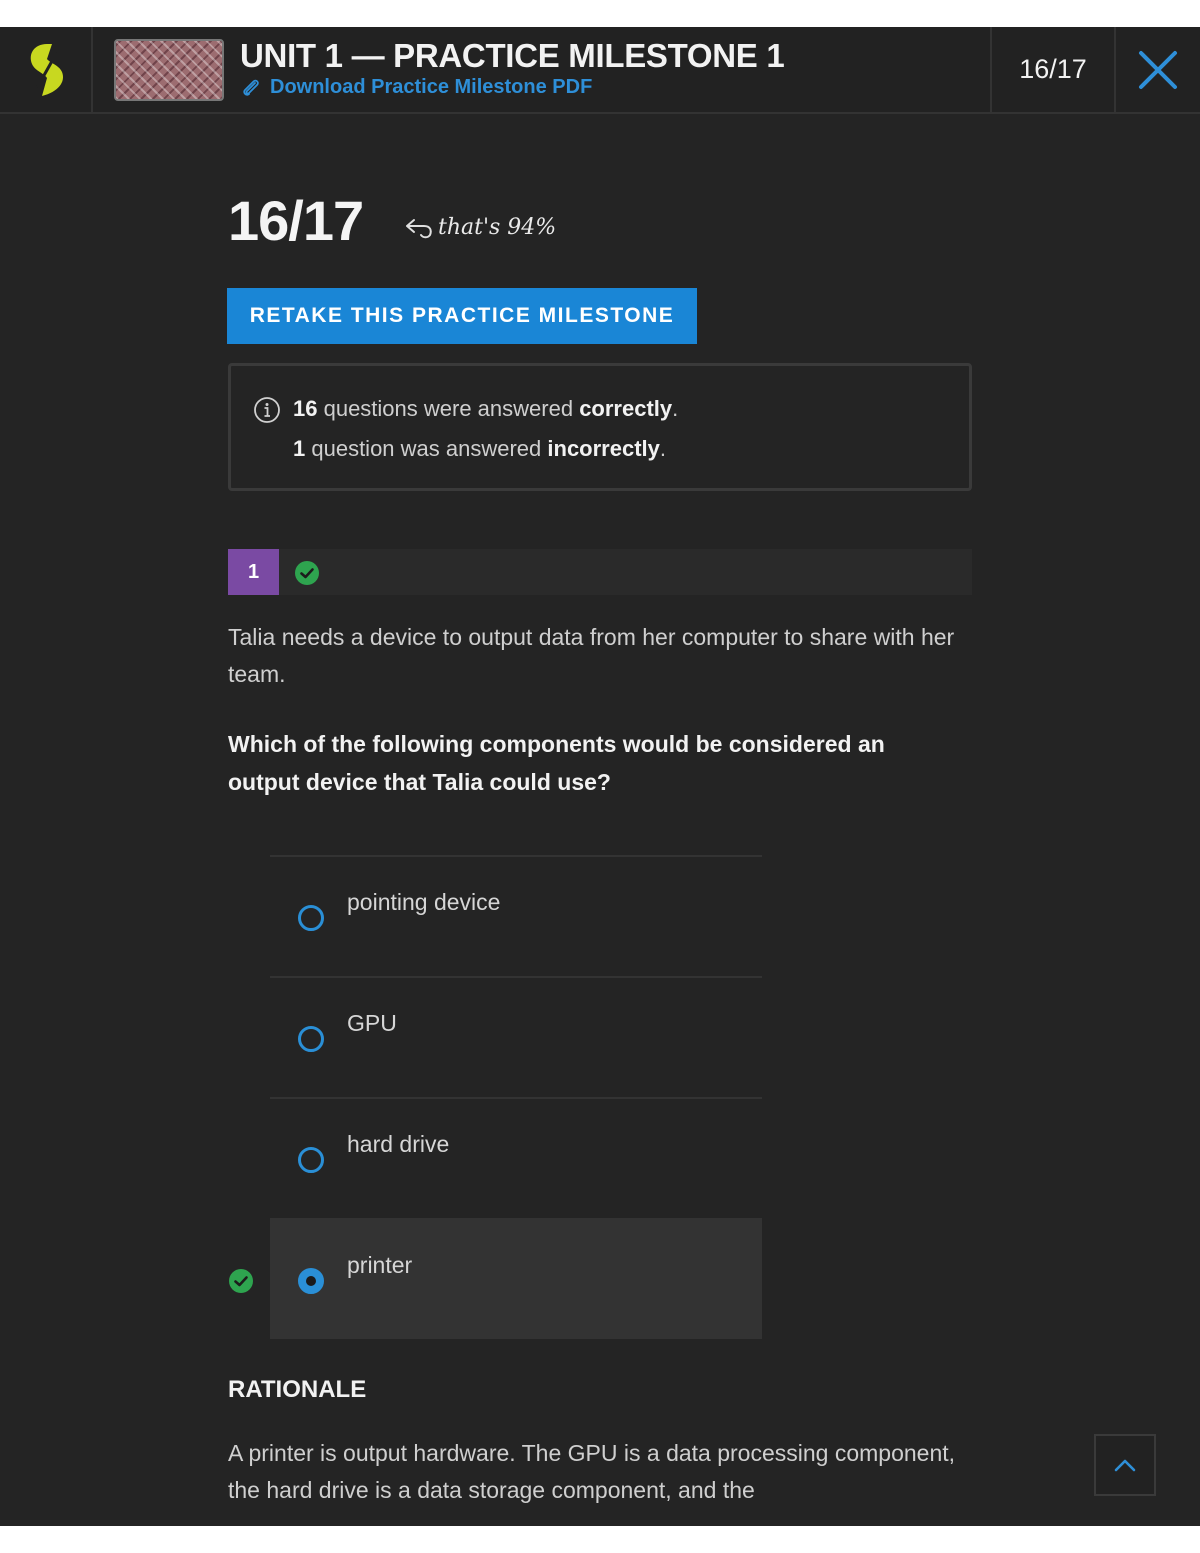 The width and height of the screenshot is (1200, 1553). What do you see at coordinates (424, 902) in the screenshot?
I see `option-label: pointing device` at bounding box center [424, 902].